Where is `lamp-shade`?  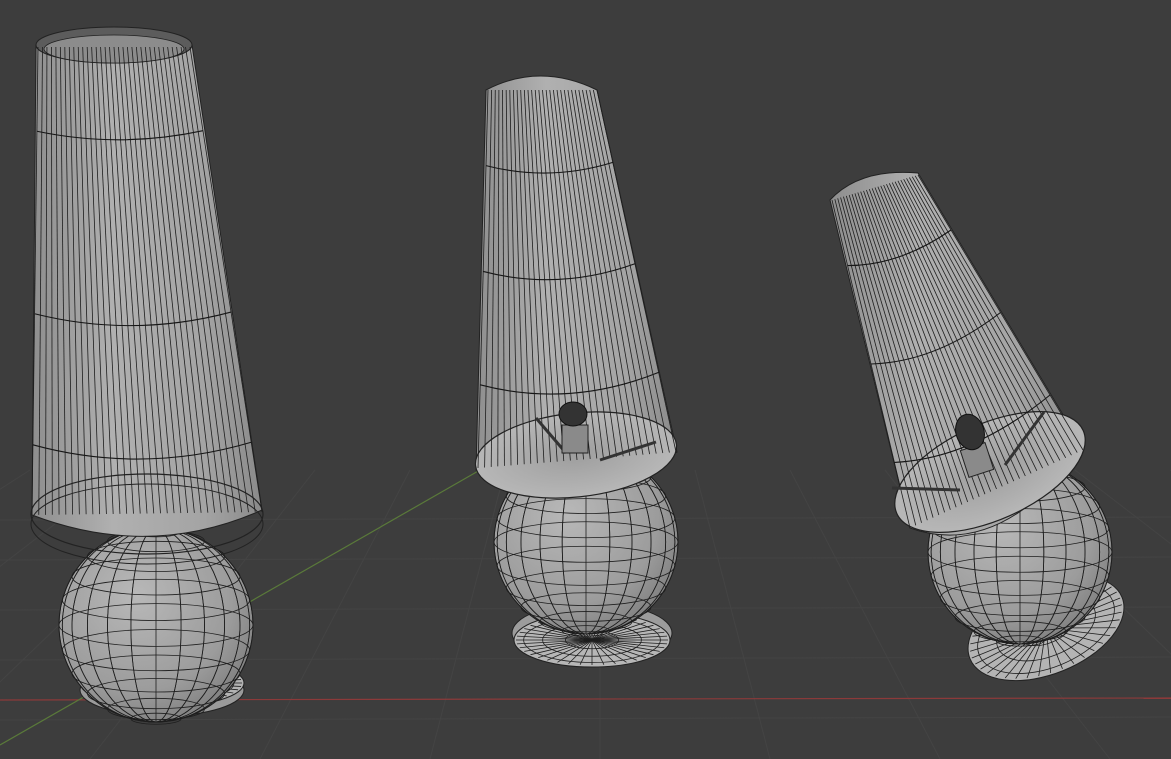 lamp-shade is located at coordinates (147, 295).